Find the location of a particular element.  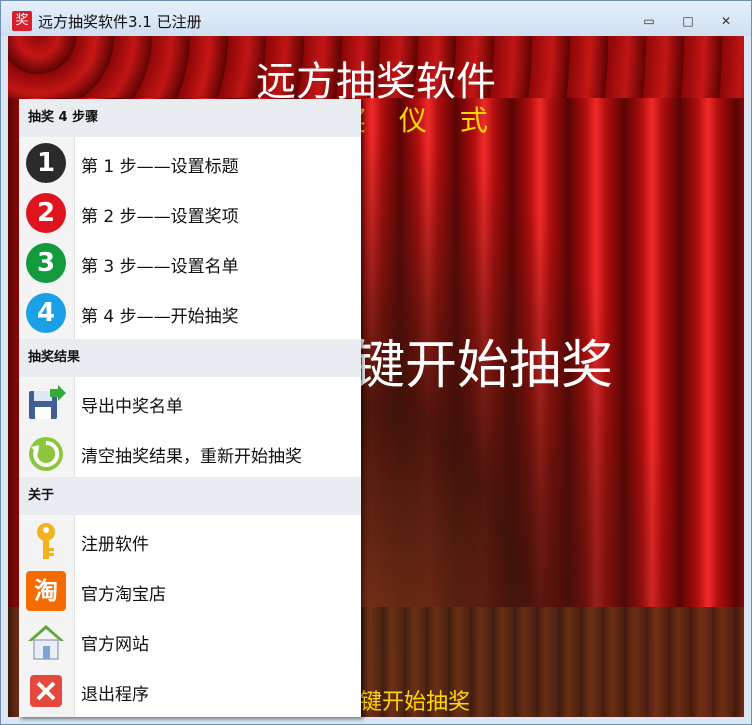

export-save-icon is located at coordinates (47, 402).